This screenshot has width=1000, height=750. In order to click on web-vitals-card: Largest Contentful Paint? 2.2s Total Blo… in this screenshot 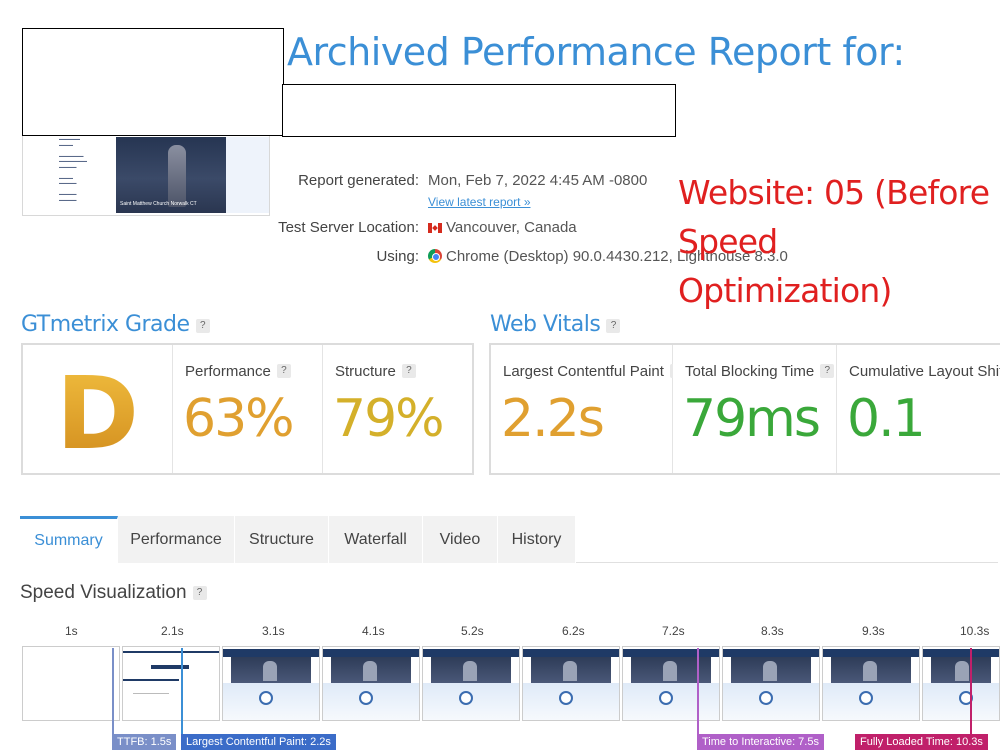, I will do `click(744, 409)`.